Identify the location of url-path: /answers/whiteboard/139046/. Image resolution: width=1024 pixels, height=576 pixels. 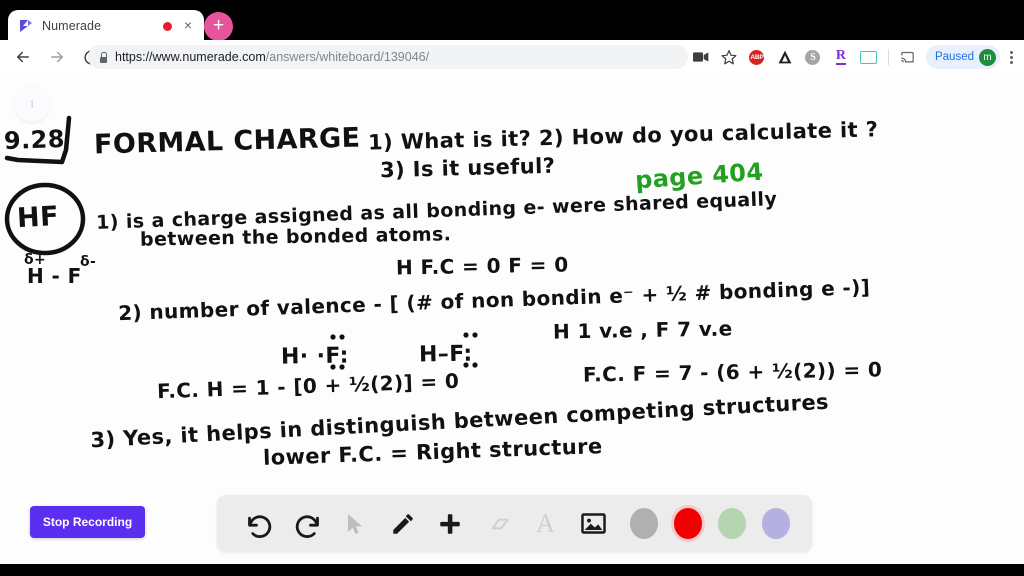
(347, 57).